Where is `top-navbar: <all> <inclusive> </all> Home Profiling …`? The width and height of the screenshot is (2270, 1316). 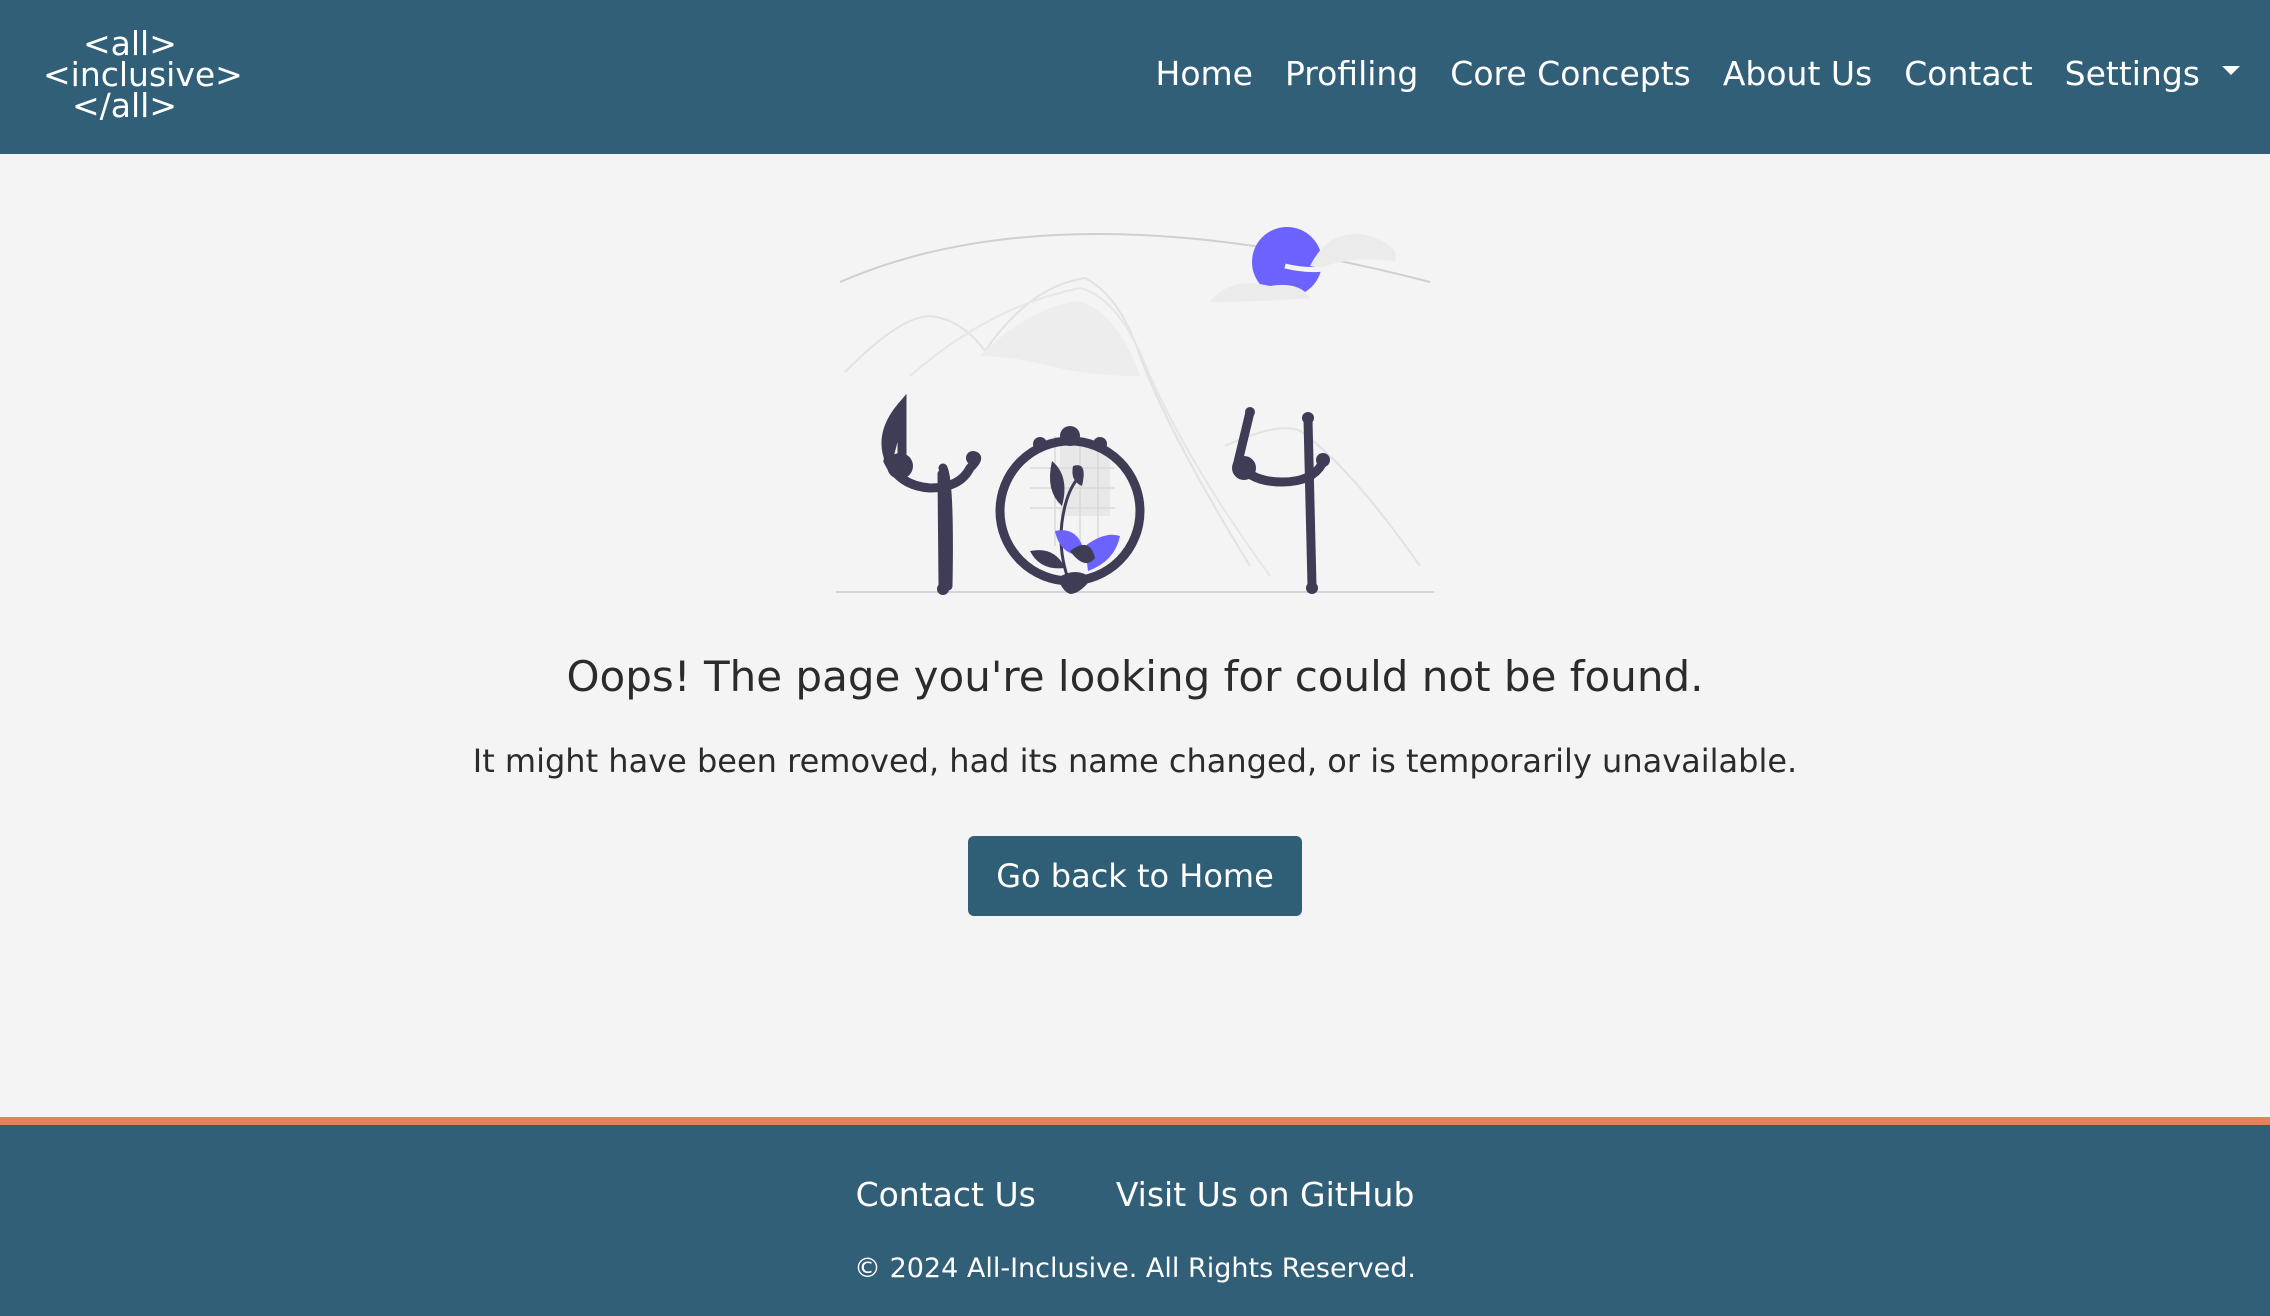 top-navbar: <all> <inclusive> </all> Home Profiling … is located at coordinates (1135, 77).